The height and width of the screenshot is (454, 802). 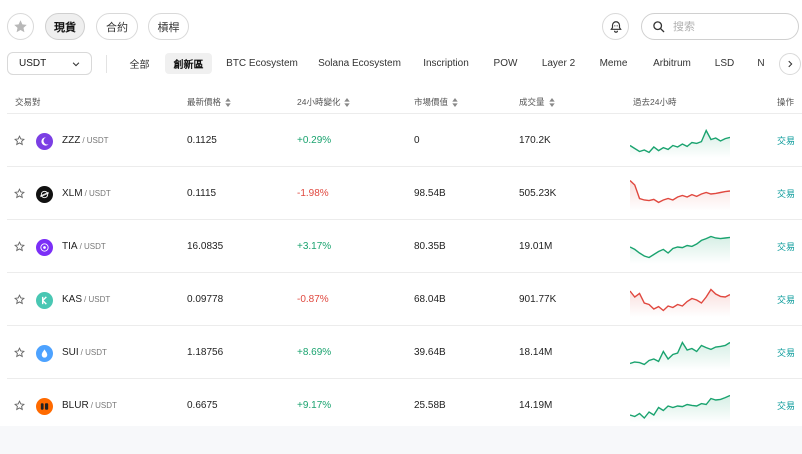 I want to click on header-price: 最新價格, so click(x=209, y=102).